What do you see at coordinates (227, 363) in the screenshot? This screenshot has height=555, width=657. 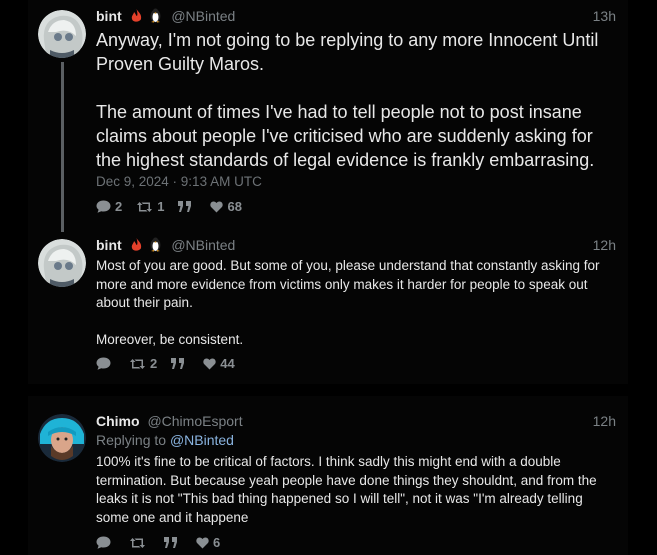 I see `like-count: 44` at bounding box center [227, 363].